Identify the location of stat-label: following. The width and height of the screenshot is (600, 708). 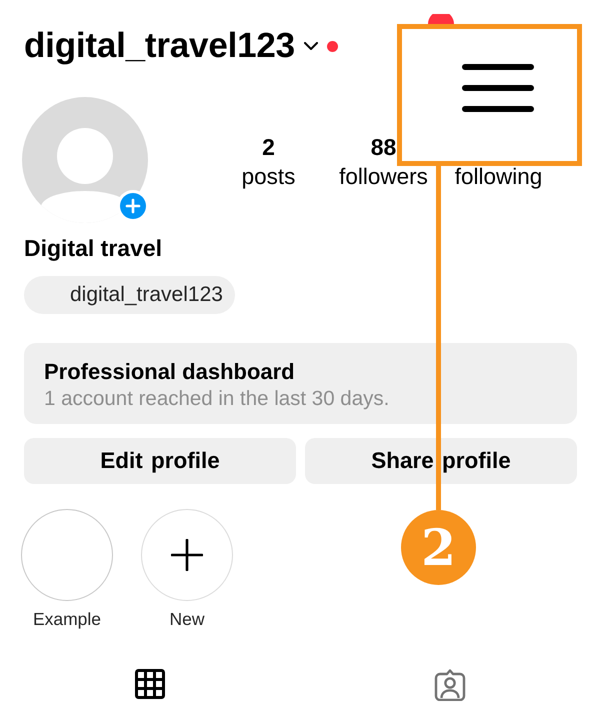
(498, 177).